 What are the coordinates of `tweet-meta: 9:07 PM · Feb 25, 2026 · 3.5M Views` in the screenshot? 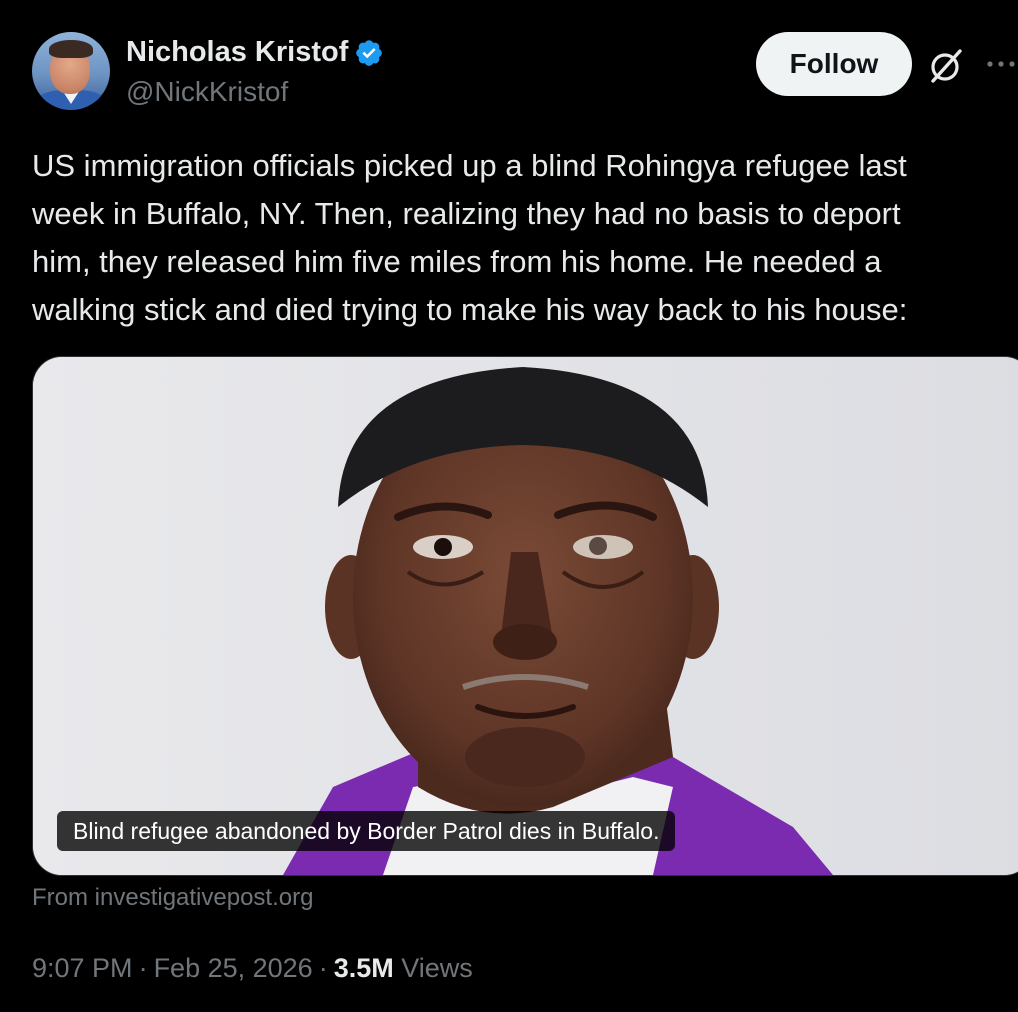 It's located at (252, 968).